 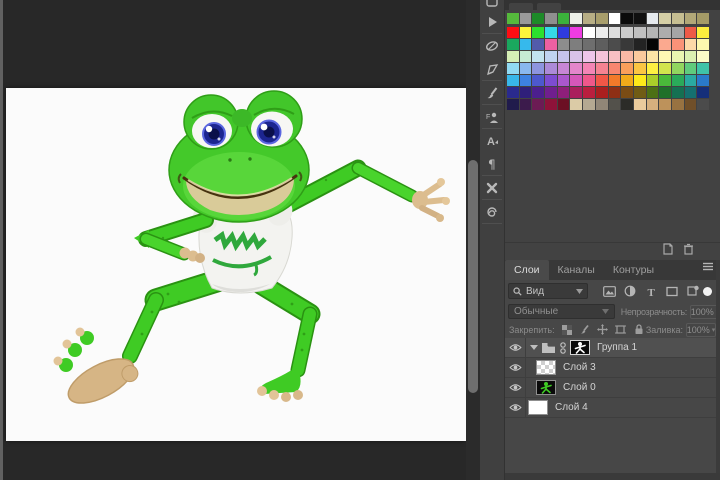 I want to click on character-panel-icon: A, so click(x=492, y=140).